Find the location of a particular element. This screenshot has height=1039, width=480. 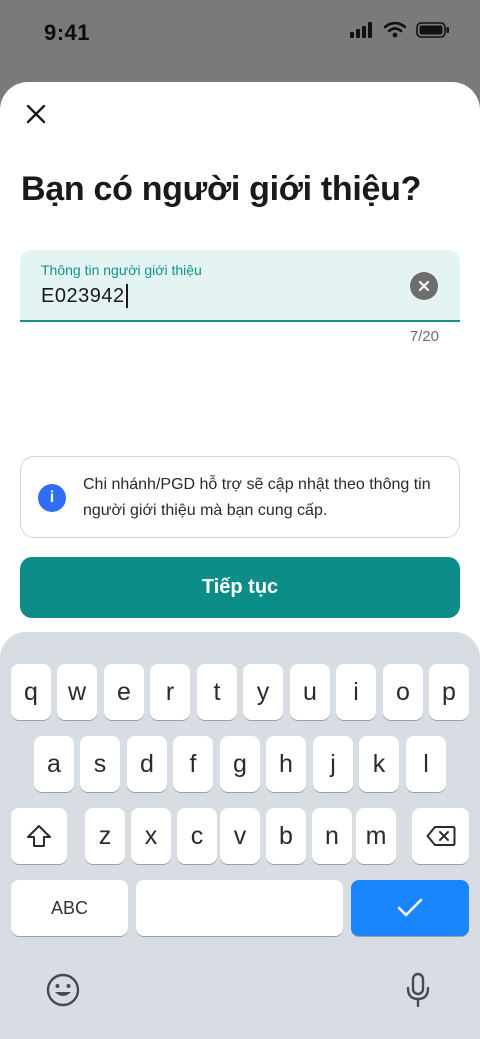

key-u: u is located at coordinates (310, 692).